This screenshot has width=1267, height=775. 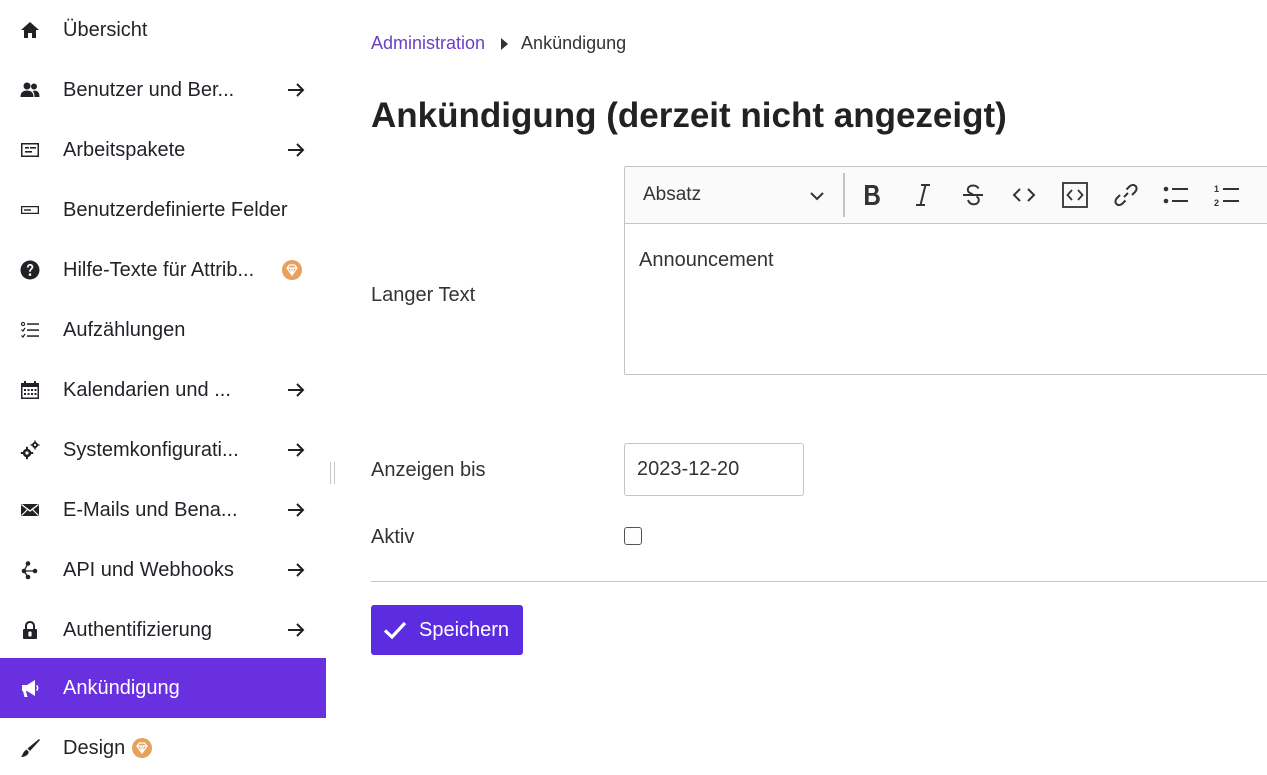 I want to click on active-label: Aktiv, so click(x=393, y=537).